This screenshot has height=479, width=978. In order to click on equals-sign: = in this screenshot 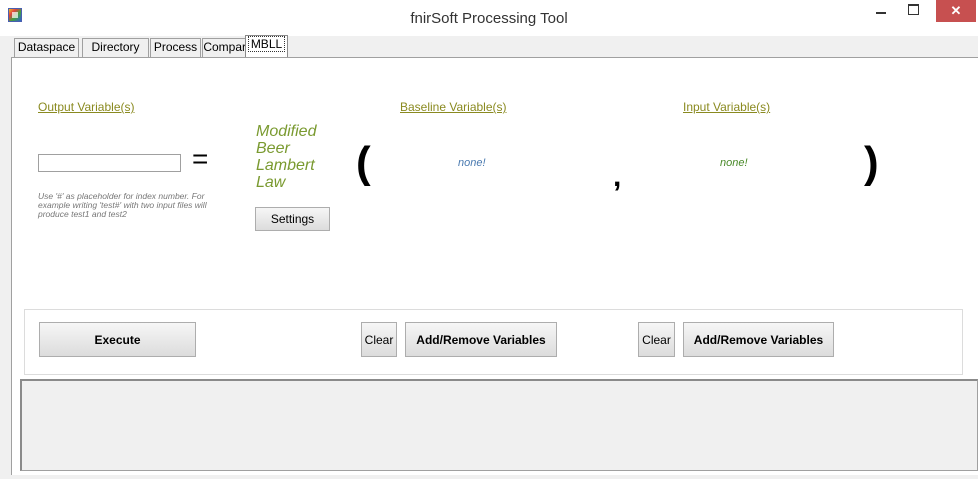, I will do `click(200, 158)`.